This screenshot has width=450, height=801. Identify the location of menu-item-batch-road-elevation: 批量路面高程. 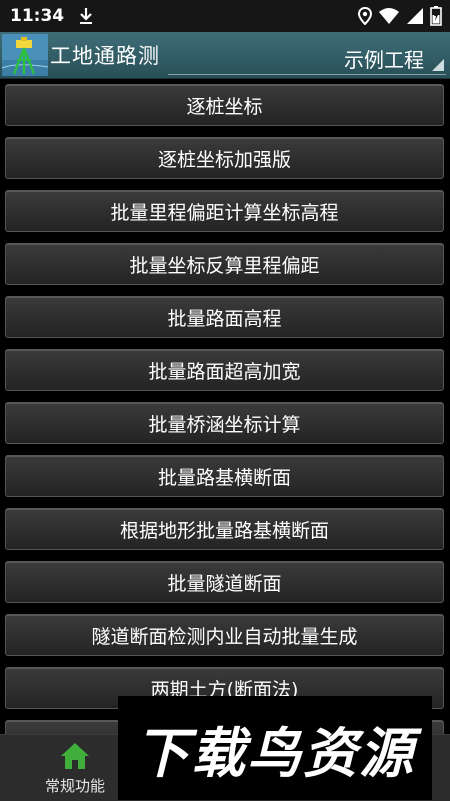
(224, 317).